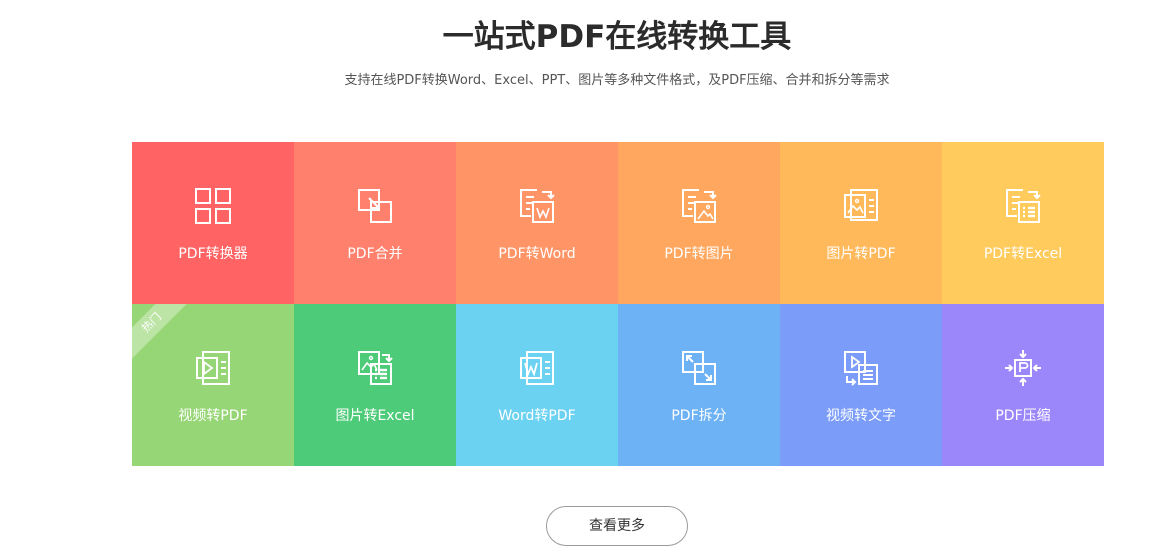  Describe the element at coordinates (213, 206) in the screenshot. I see `grid-icon` at that location.